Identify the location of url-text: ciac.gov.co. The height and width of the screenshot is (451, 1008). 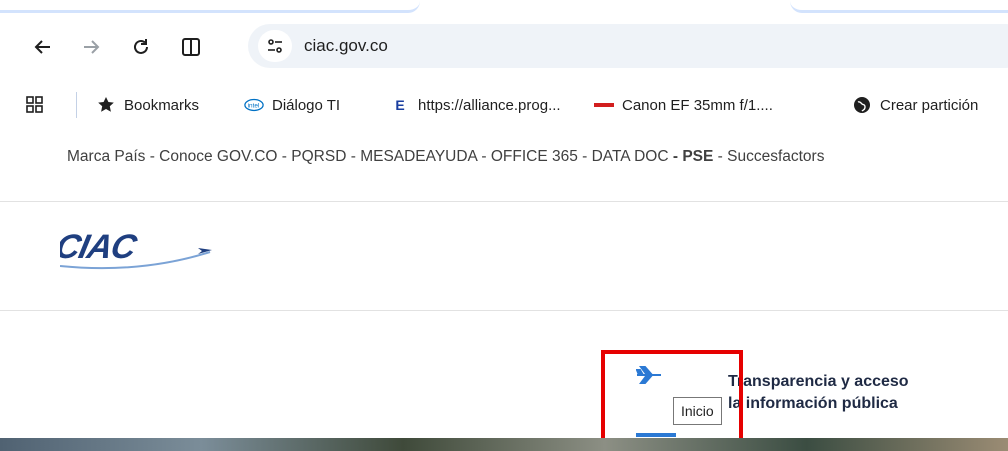
(346, 45).